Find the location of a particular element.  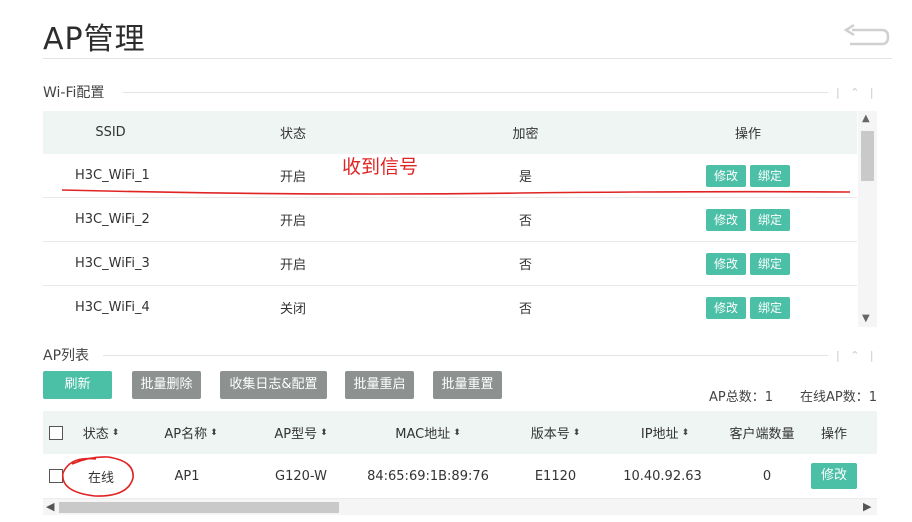

edit-ap-button: 修改 is located at coordinates (833, 476).